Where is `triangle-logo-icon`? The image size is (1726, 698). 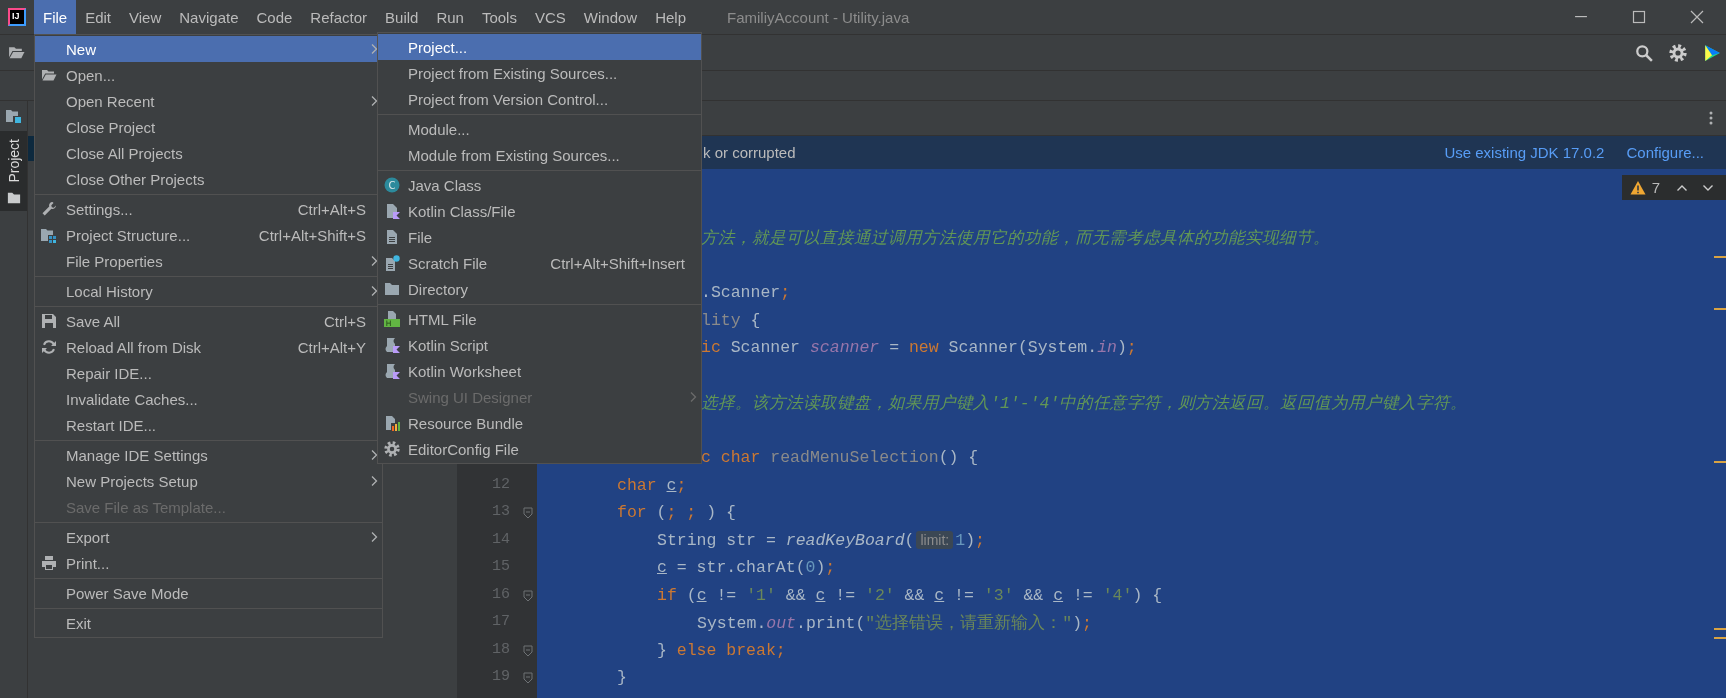 triangle-logo-icon is located at coordinates (1712, 52).